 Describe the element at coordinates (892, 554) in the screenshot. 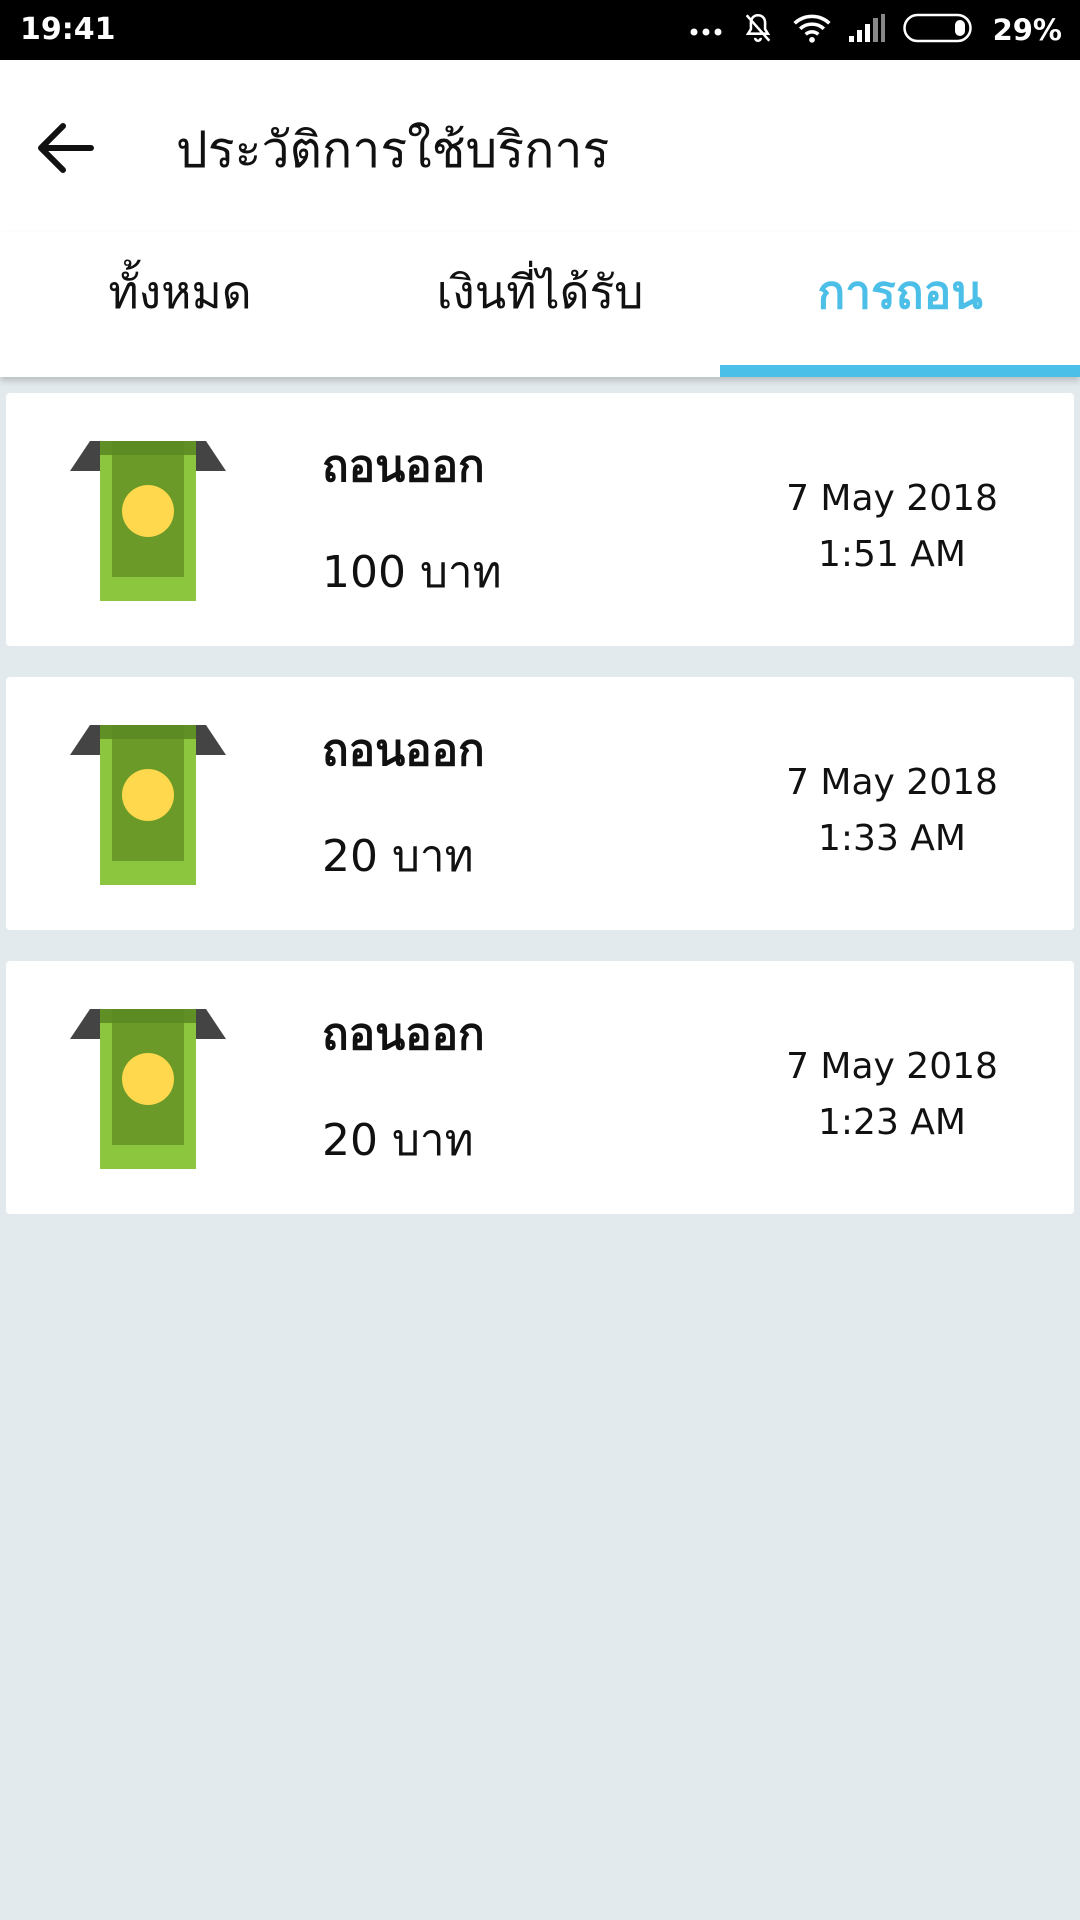

I see `transaction-time: 1:51 AM` at that location.